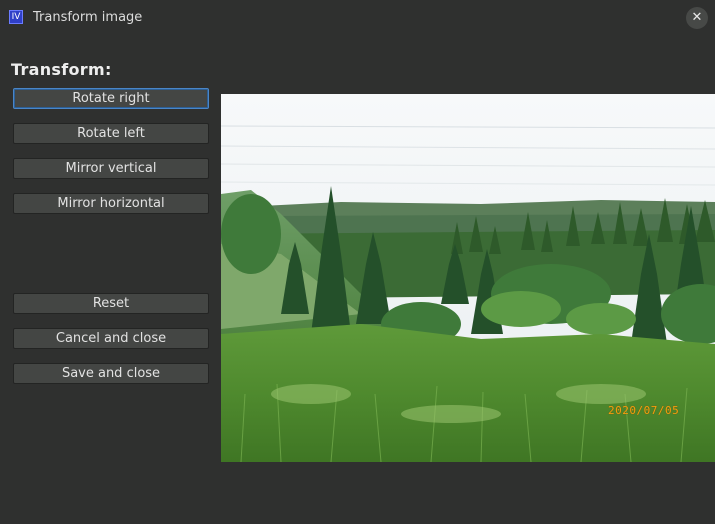 The height and width of the screenshot is (524, 715). Describe the element at coordinates (111, 98) in the screenshot. I see `rotate-right-button: Rotate right` at that location.